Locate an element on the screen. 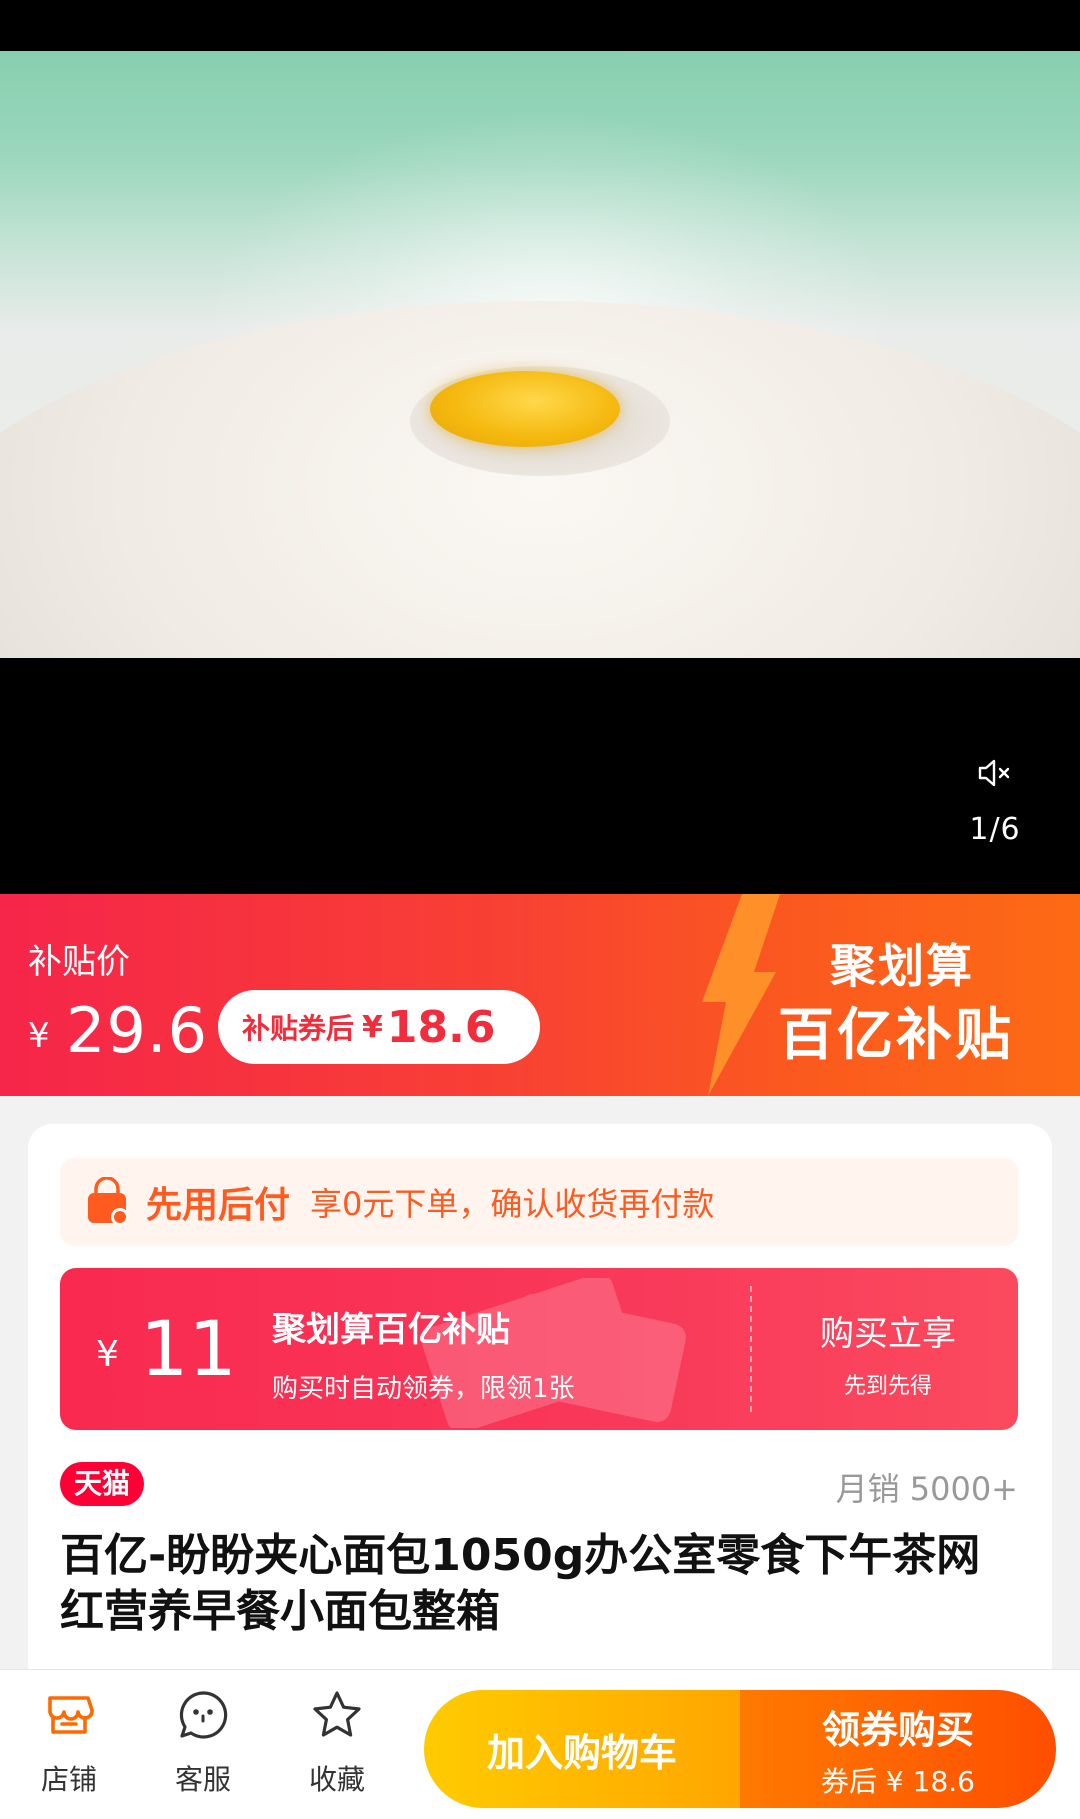 Image resolution: width=1080 pixels, height=1819 pixels. subsidy-price-banner: 补贴价 ¥ 29.6 补贴券后 ¥ 18.6 聚划算 百亿补贴 is located at coordinates (540, 995).